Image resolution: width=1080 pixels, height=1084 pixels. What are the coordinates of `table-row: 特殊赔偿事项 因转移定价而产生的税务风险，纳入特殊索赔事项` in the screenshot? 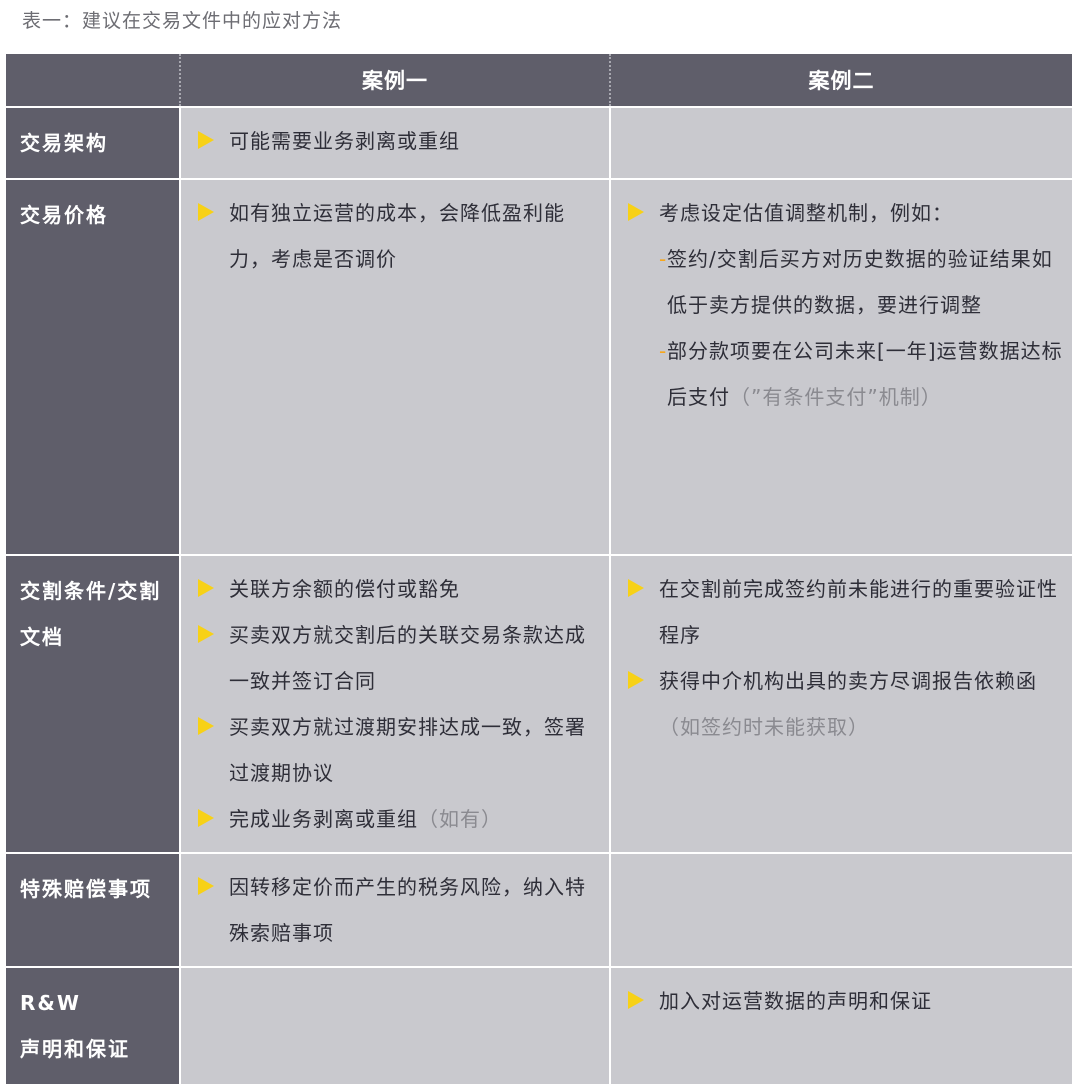 It's located at (539, 910).